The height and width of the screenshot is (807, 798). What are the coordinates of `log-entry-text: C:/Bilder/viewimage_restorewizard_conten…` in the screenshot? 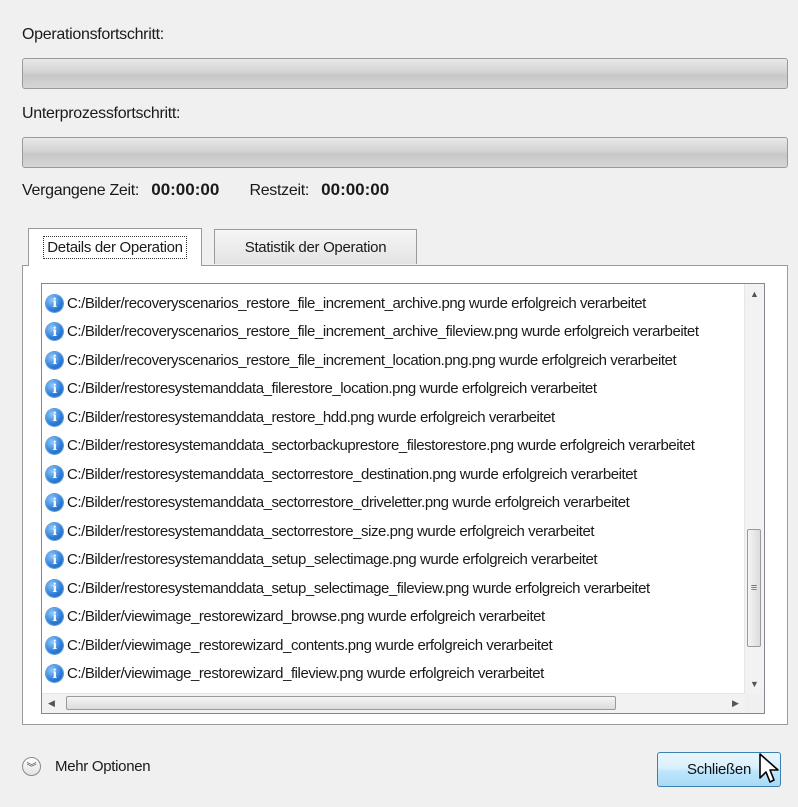 It's located at (310, 645).